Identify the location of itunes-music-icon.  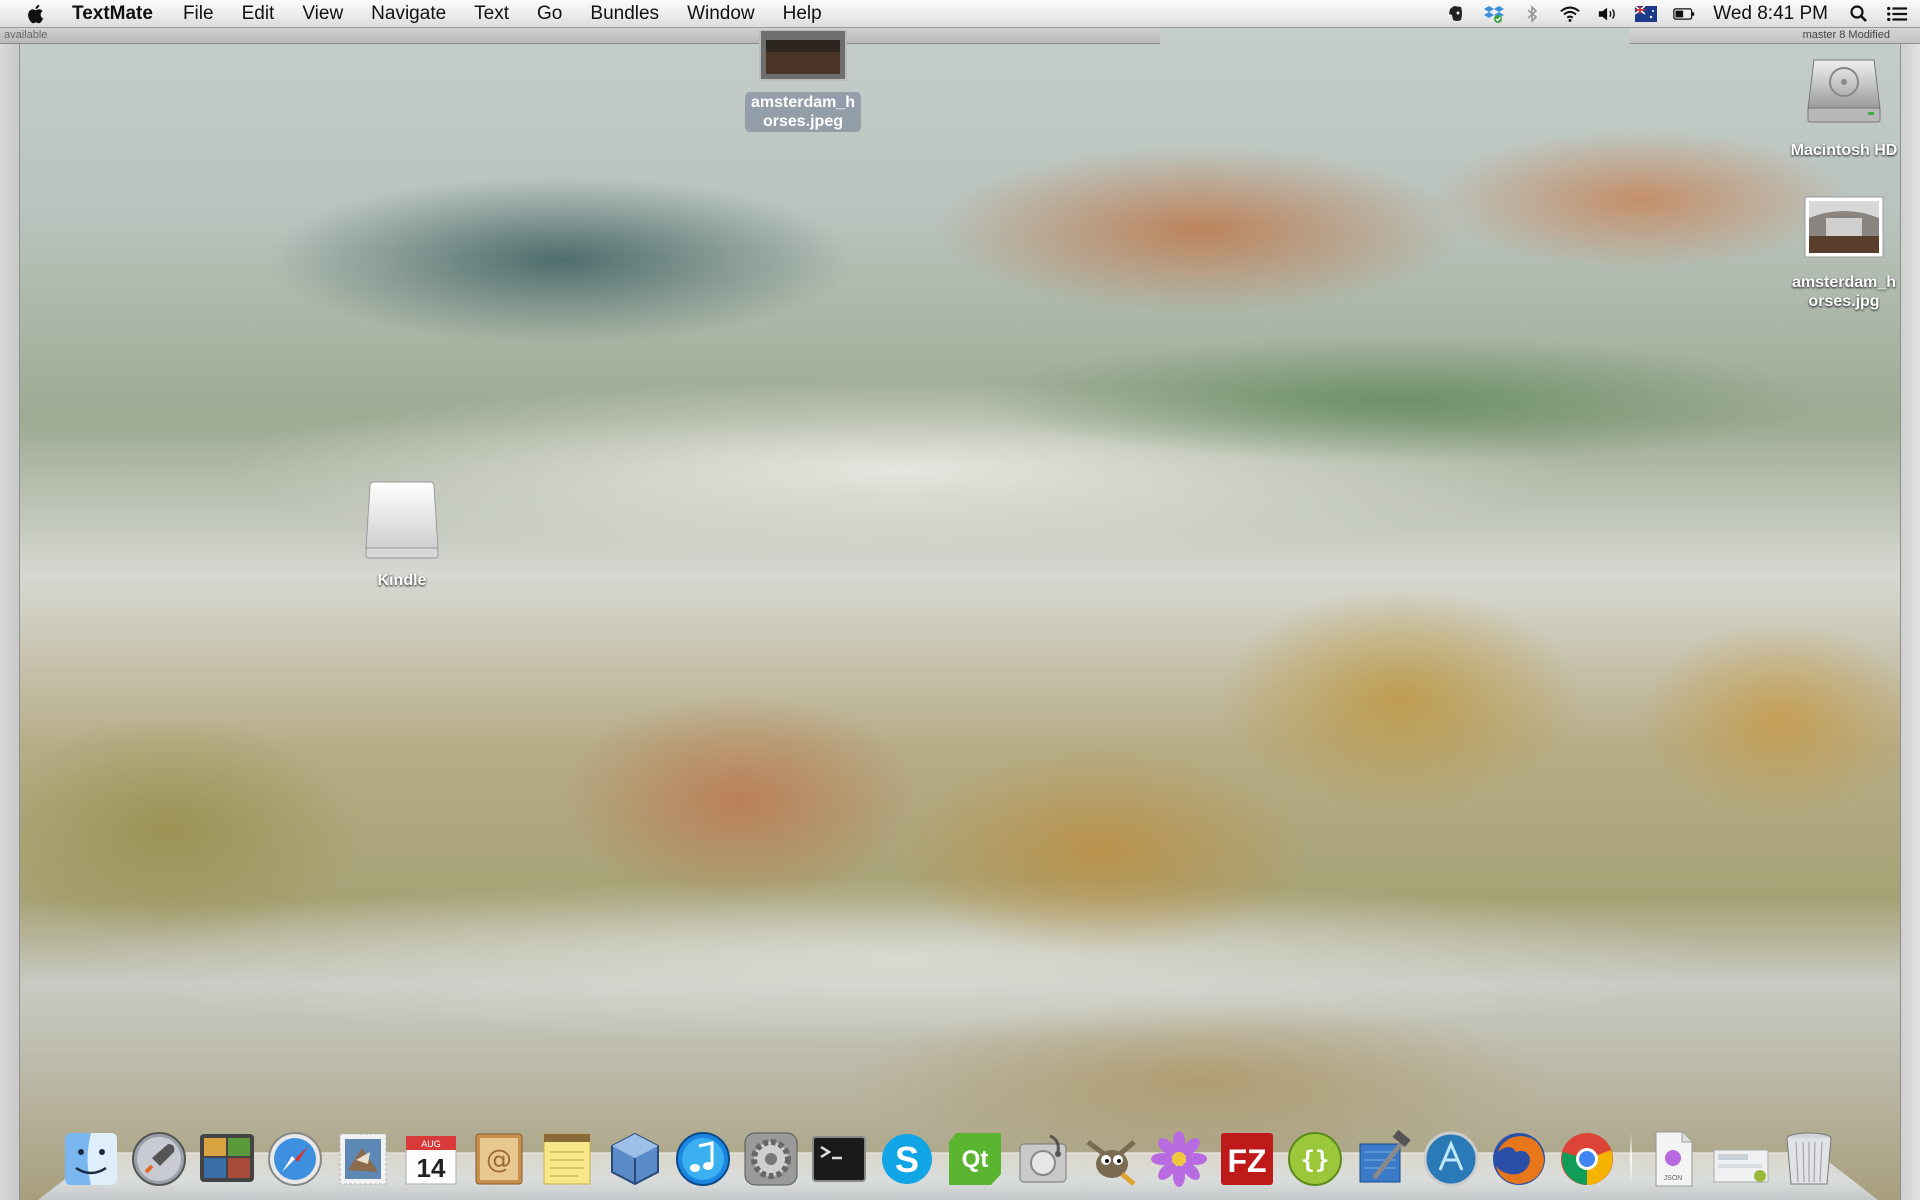
(703, 1159).